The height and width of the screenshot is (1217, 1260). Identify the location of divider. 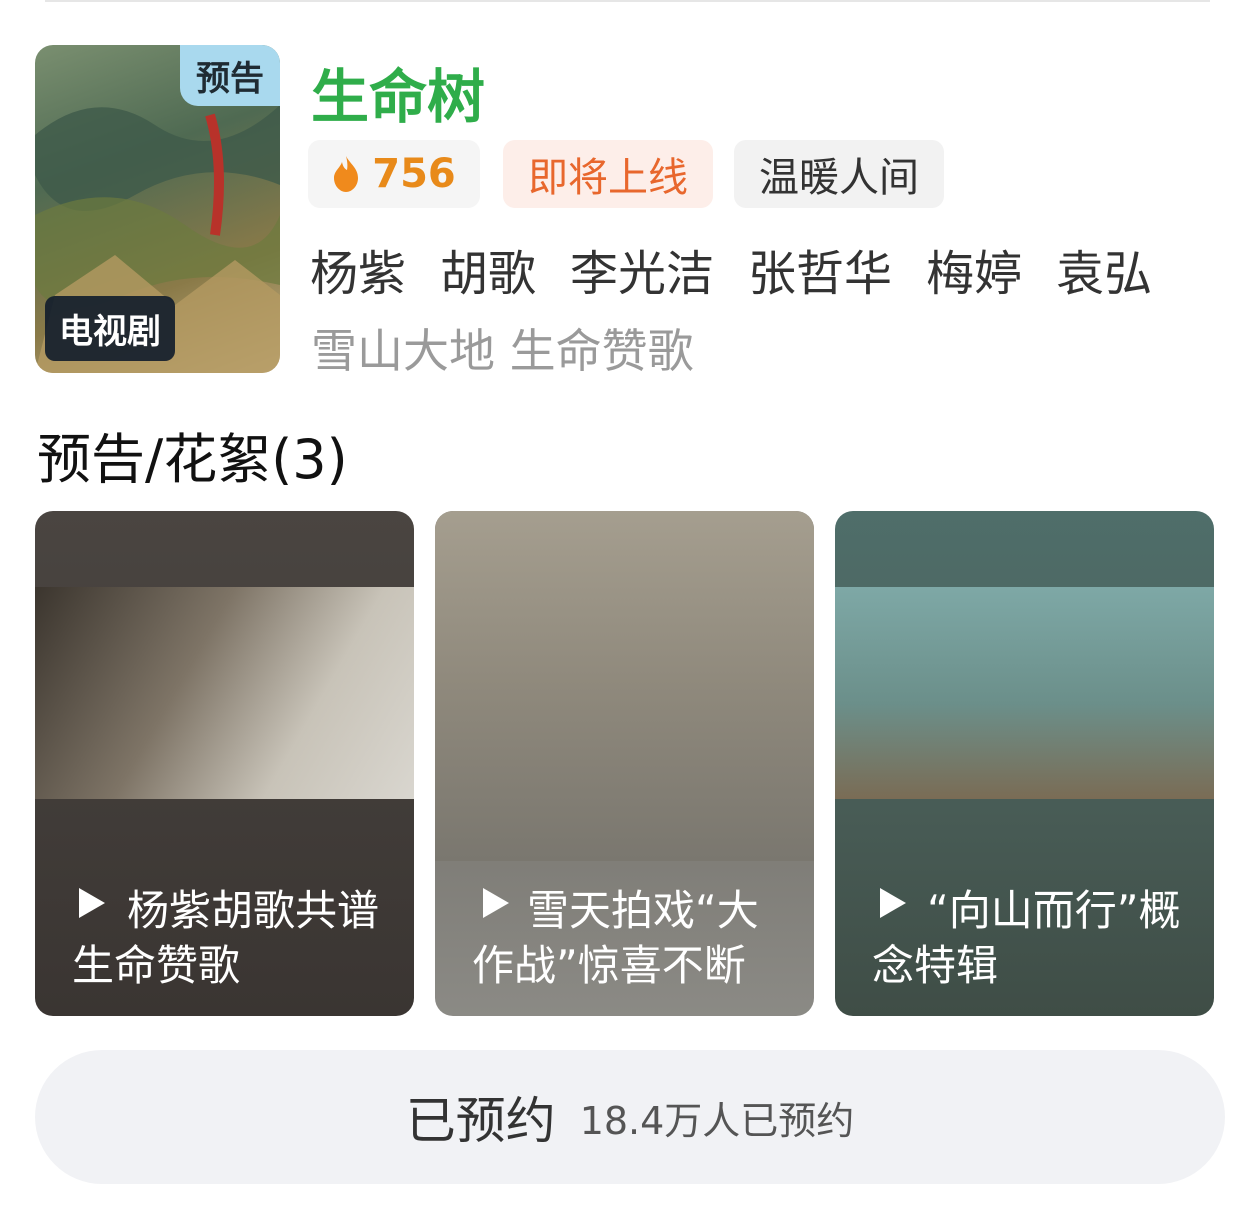
(627, 1).